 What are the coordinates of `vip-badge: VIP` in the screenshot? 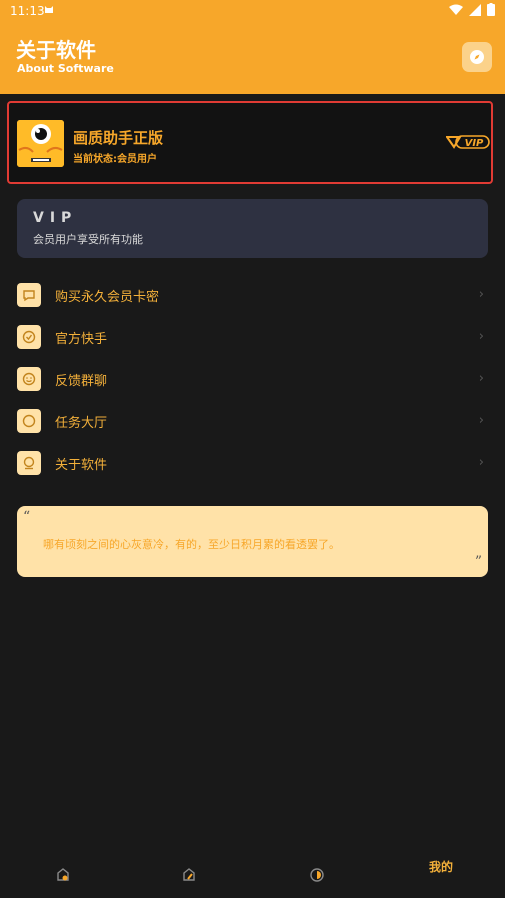 It's located at (467, 142).